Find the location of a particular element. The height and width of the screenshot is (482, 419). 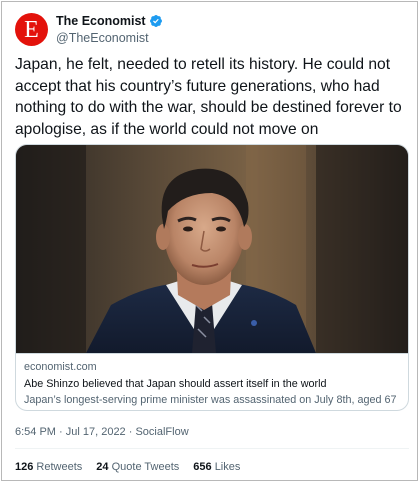

author-name-row: The Economist is located at coordinates (109, 21).